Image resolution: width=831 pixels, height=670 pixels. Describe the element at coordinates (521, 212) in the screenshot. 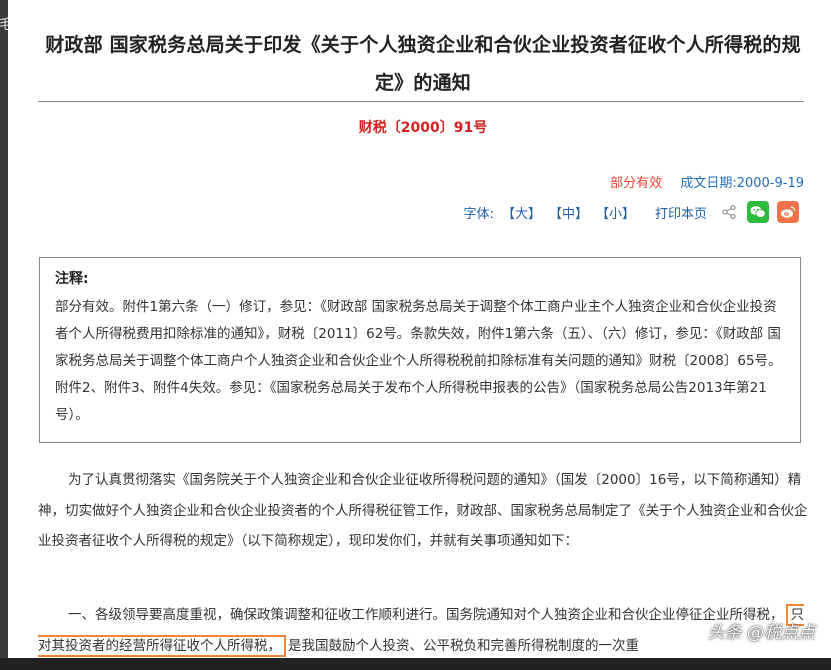

I see `font-large-button: 【大】` at that location.